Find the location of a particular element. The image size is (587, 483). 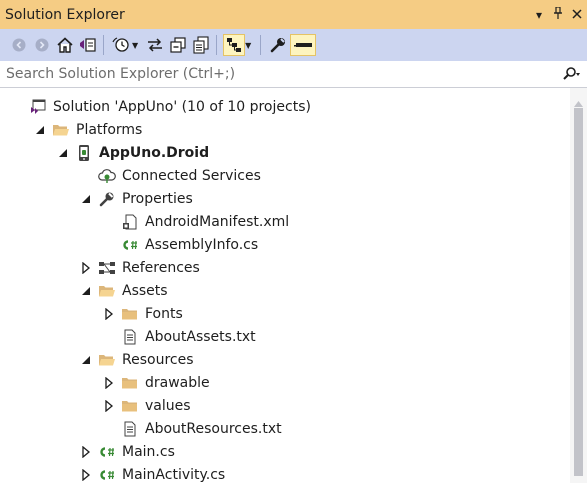

back-icon is located at coordinates (19, 45).